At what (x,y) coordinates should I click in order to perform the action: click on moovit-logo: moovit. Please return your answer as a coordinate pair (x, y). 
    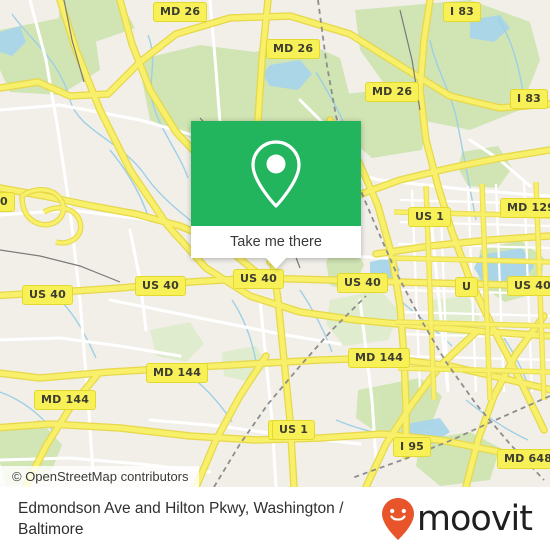
    Looking at the image, I should click on (458, 519).